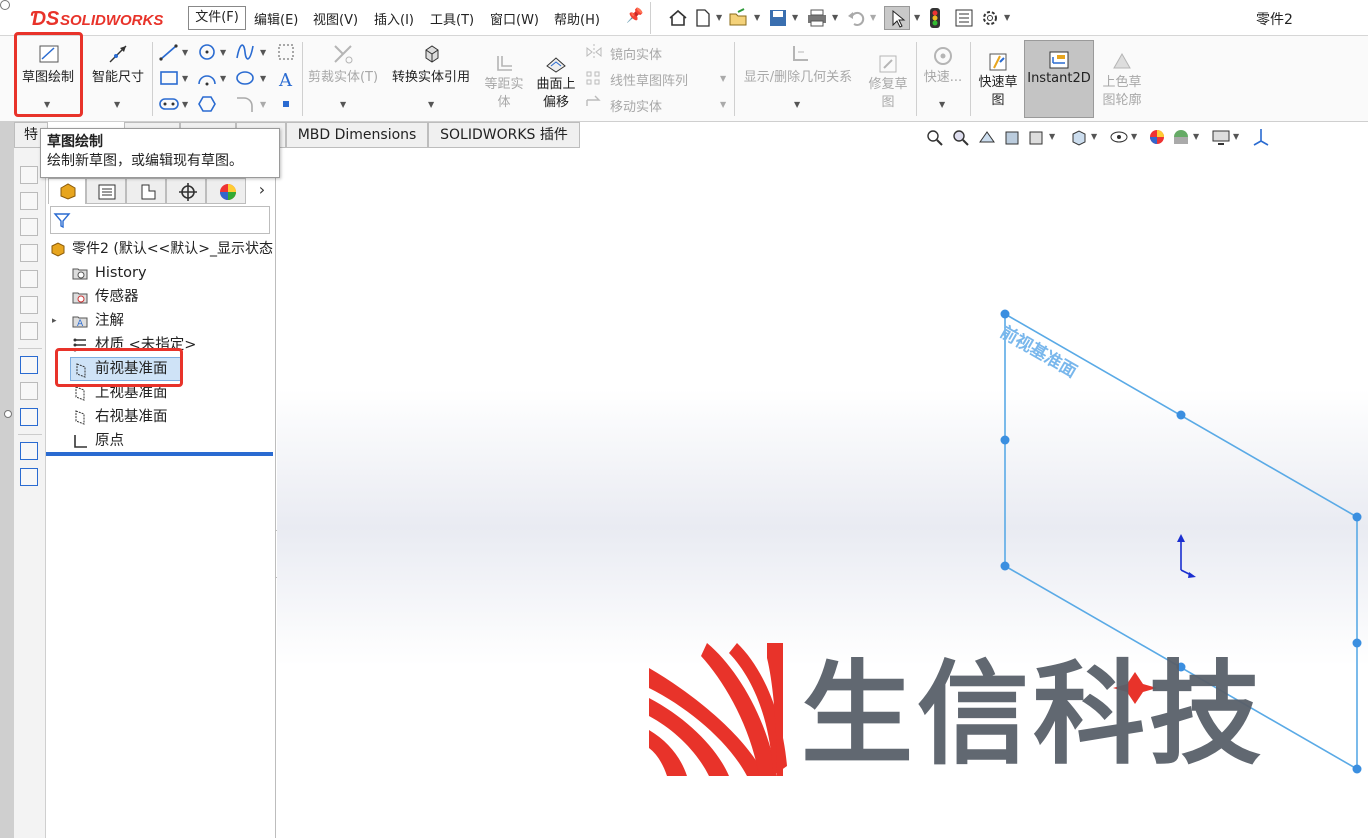 The height and width of the screenshot is (838, 1368). Describe the element at coordinates (817, 18) in the screenshot. I see `print-icon` at that location.